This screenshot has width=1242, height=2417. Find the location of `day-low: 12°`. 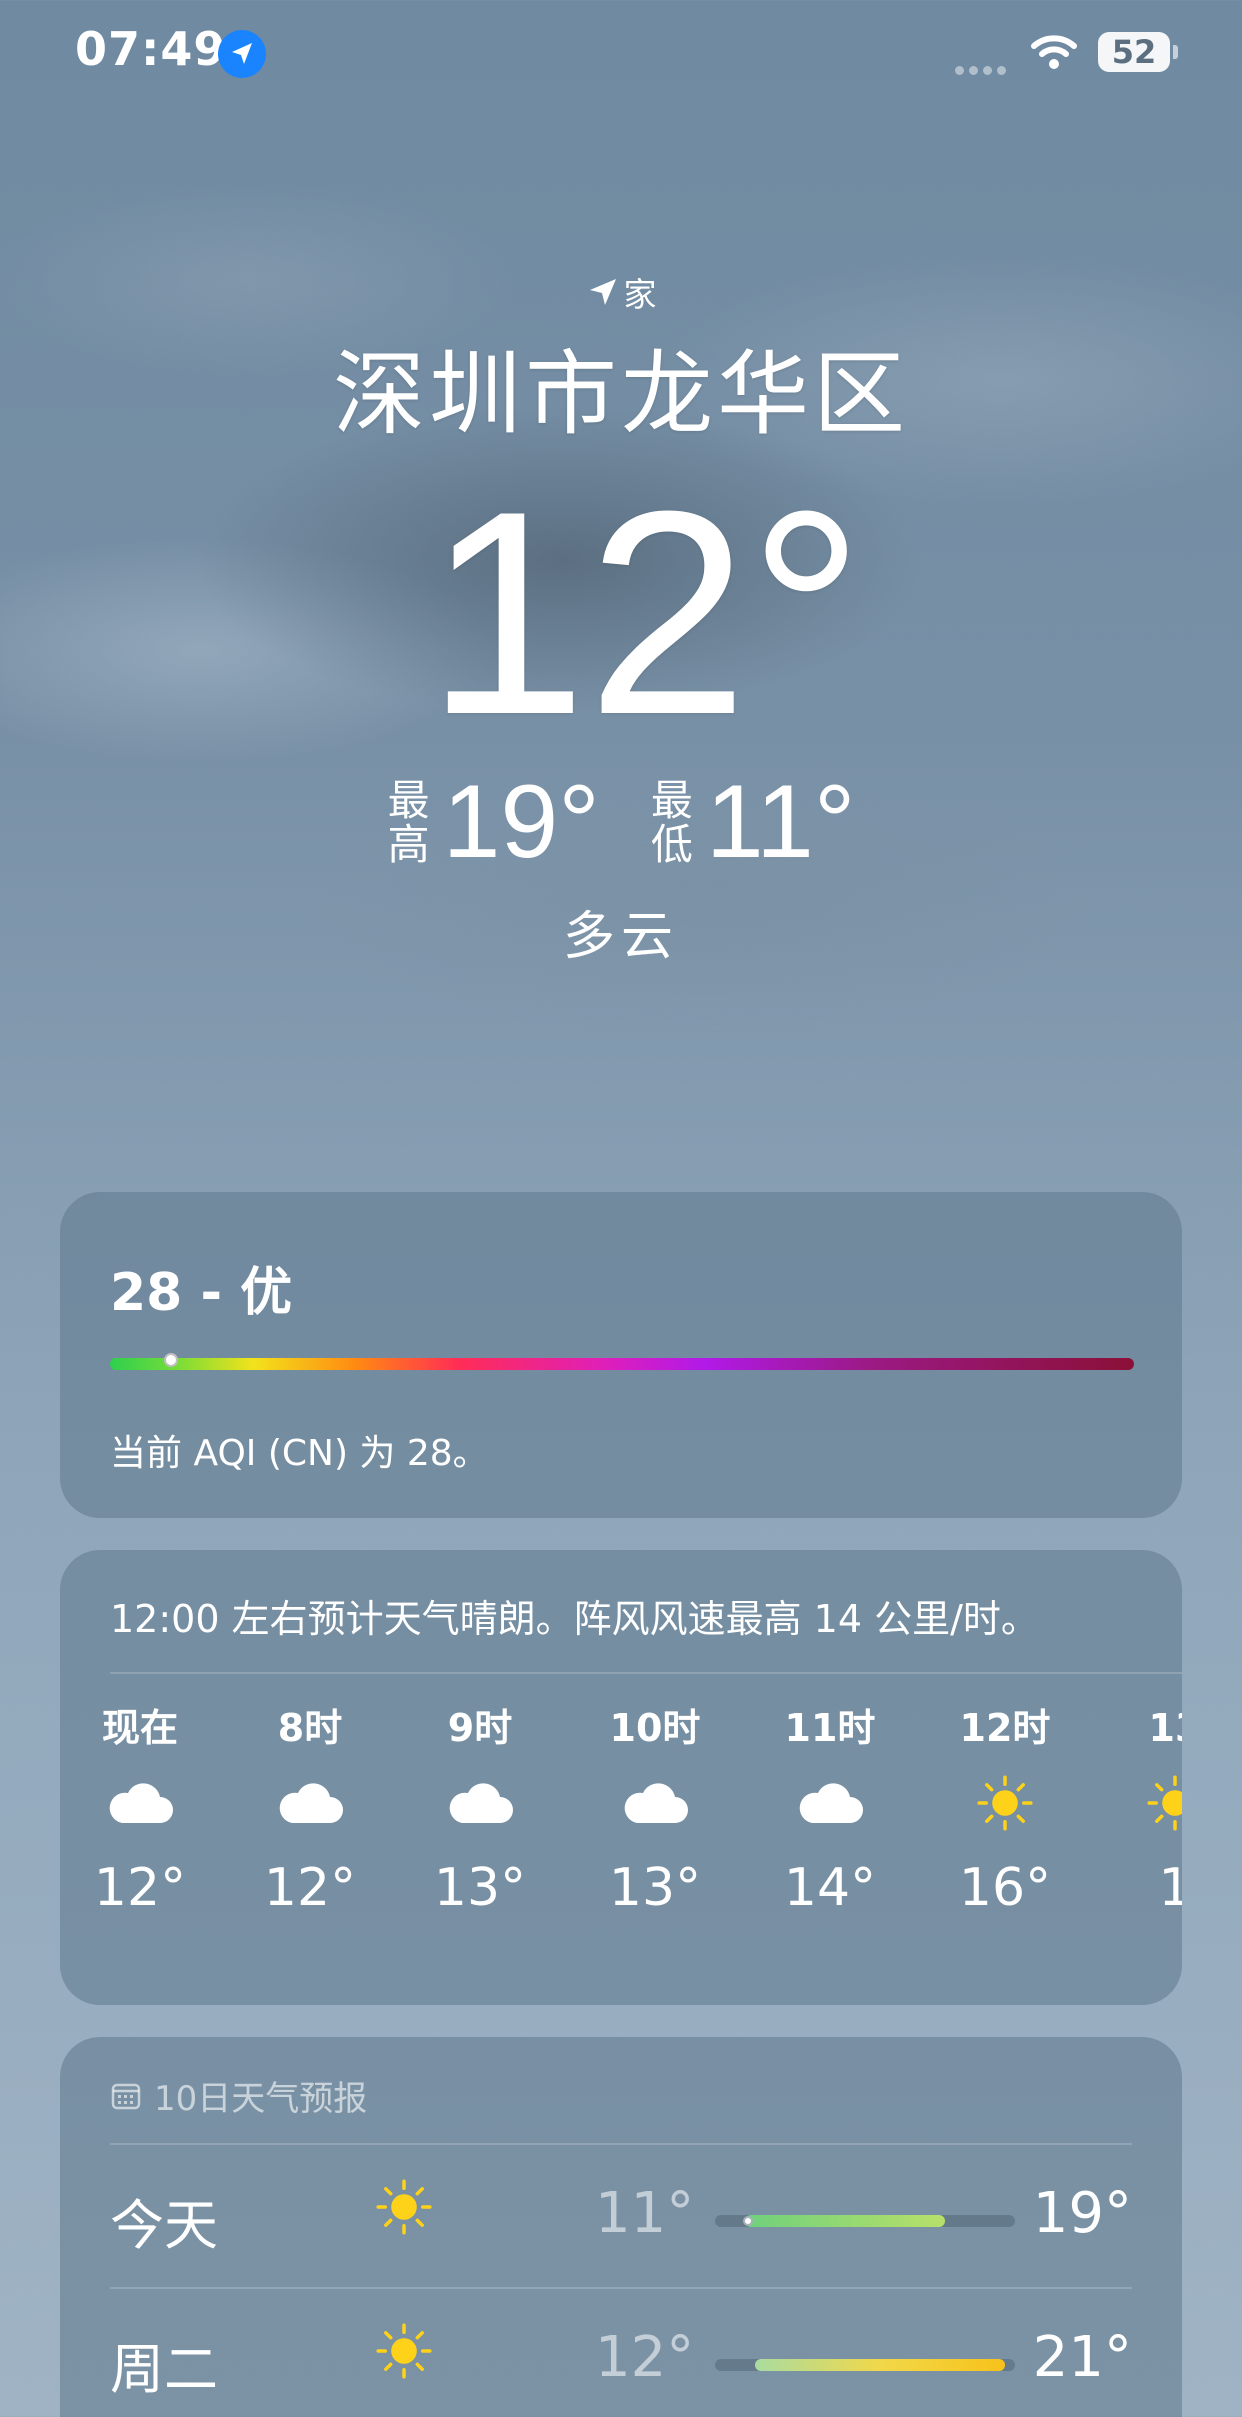

day-low: 12° is located at coordinates (645, 2357).